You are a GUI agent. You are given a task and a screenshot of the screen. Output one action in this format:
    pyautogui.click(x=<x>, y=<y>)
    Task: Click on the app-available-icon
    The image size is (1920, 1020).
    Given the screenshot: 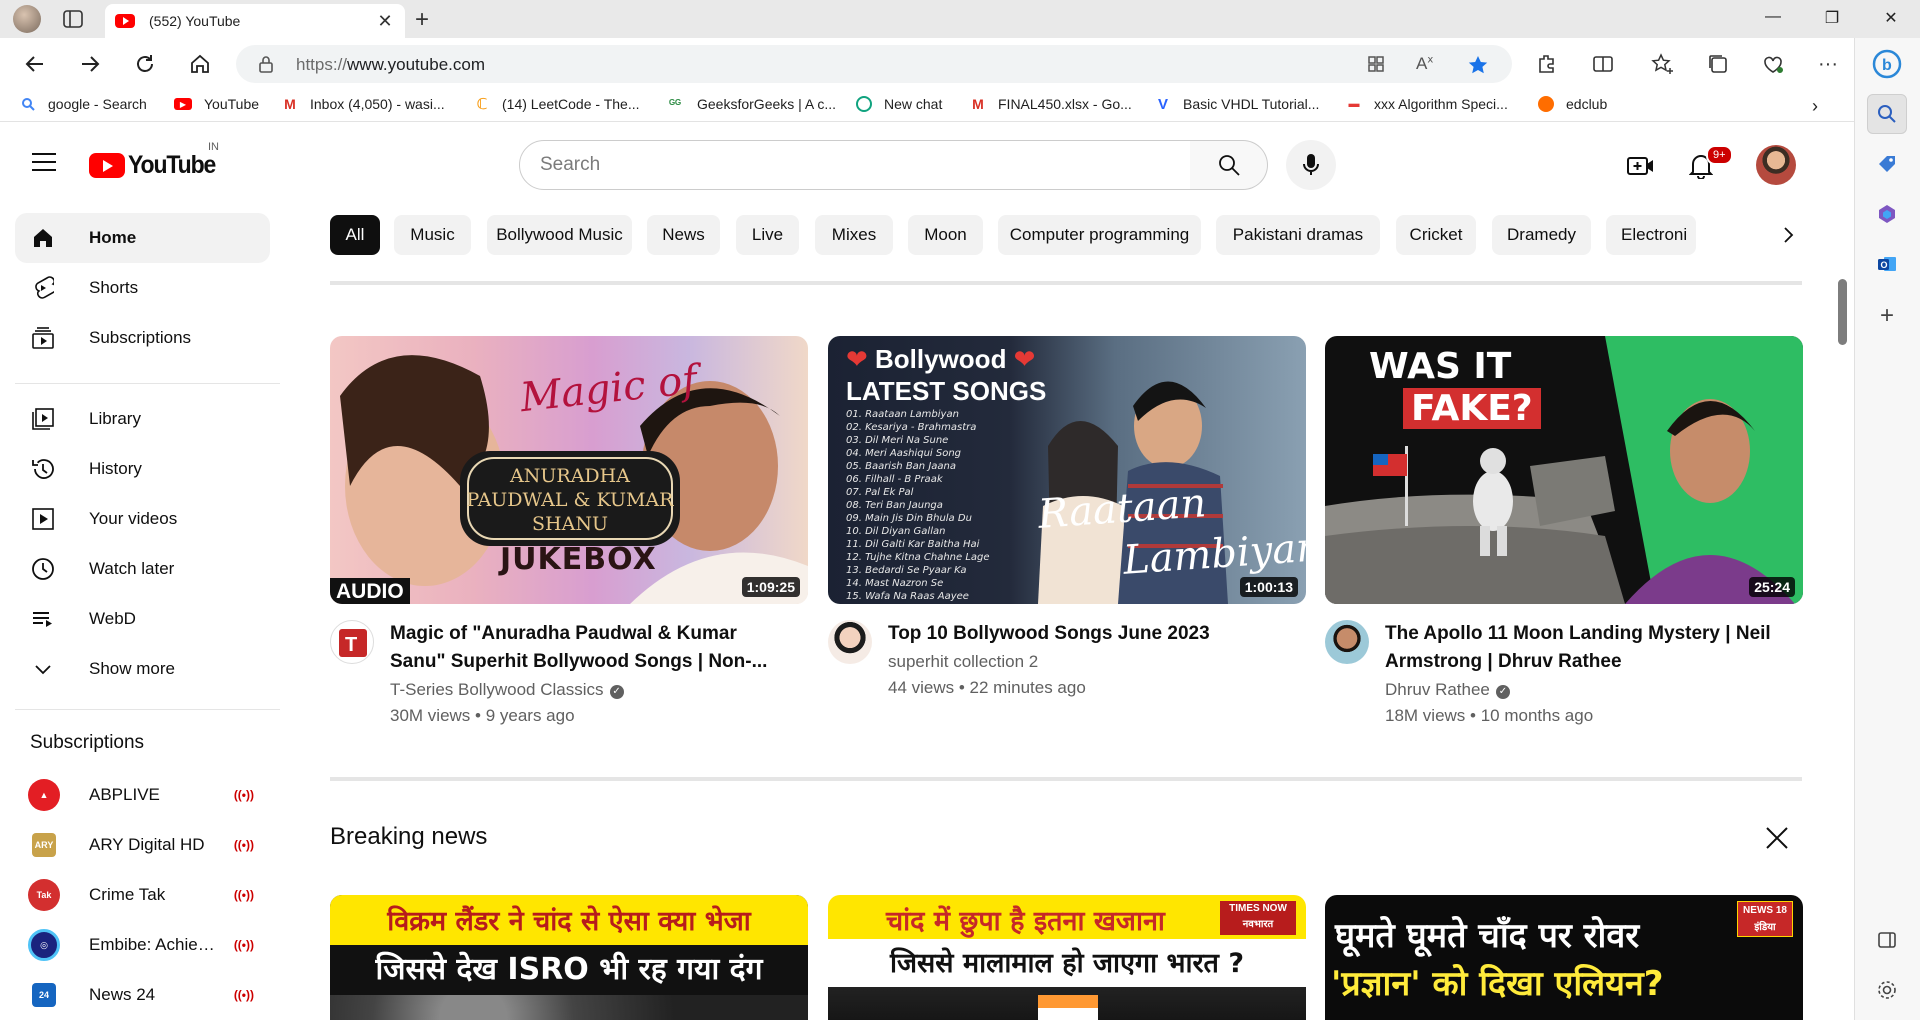 What is the action you would take?
    pyautogui.click(x=1376, y=64)
    